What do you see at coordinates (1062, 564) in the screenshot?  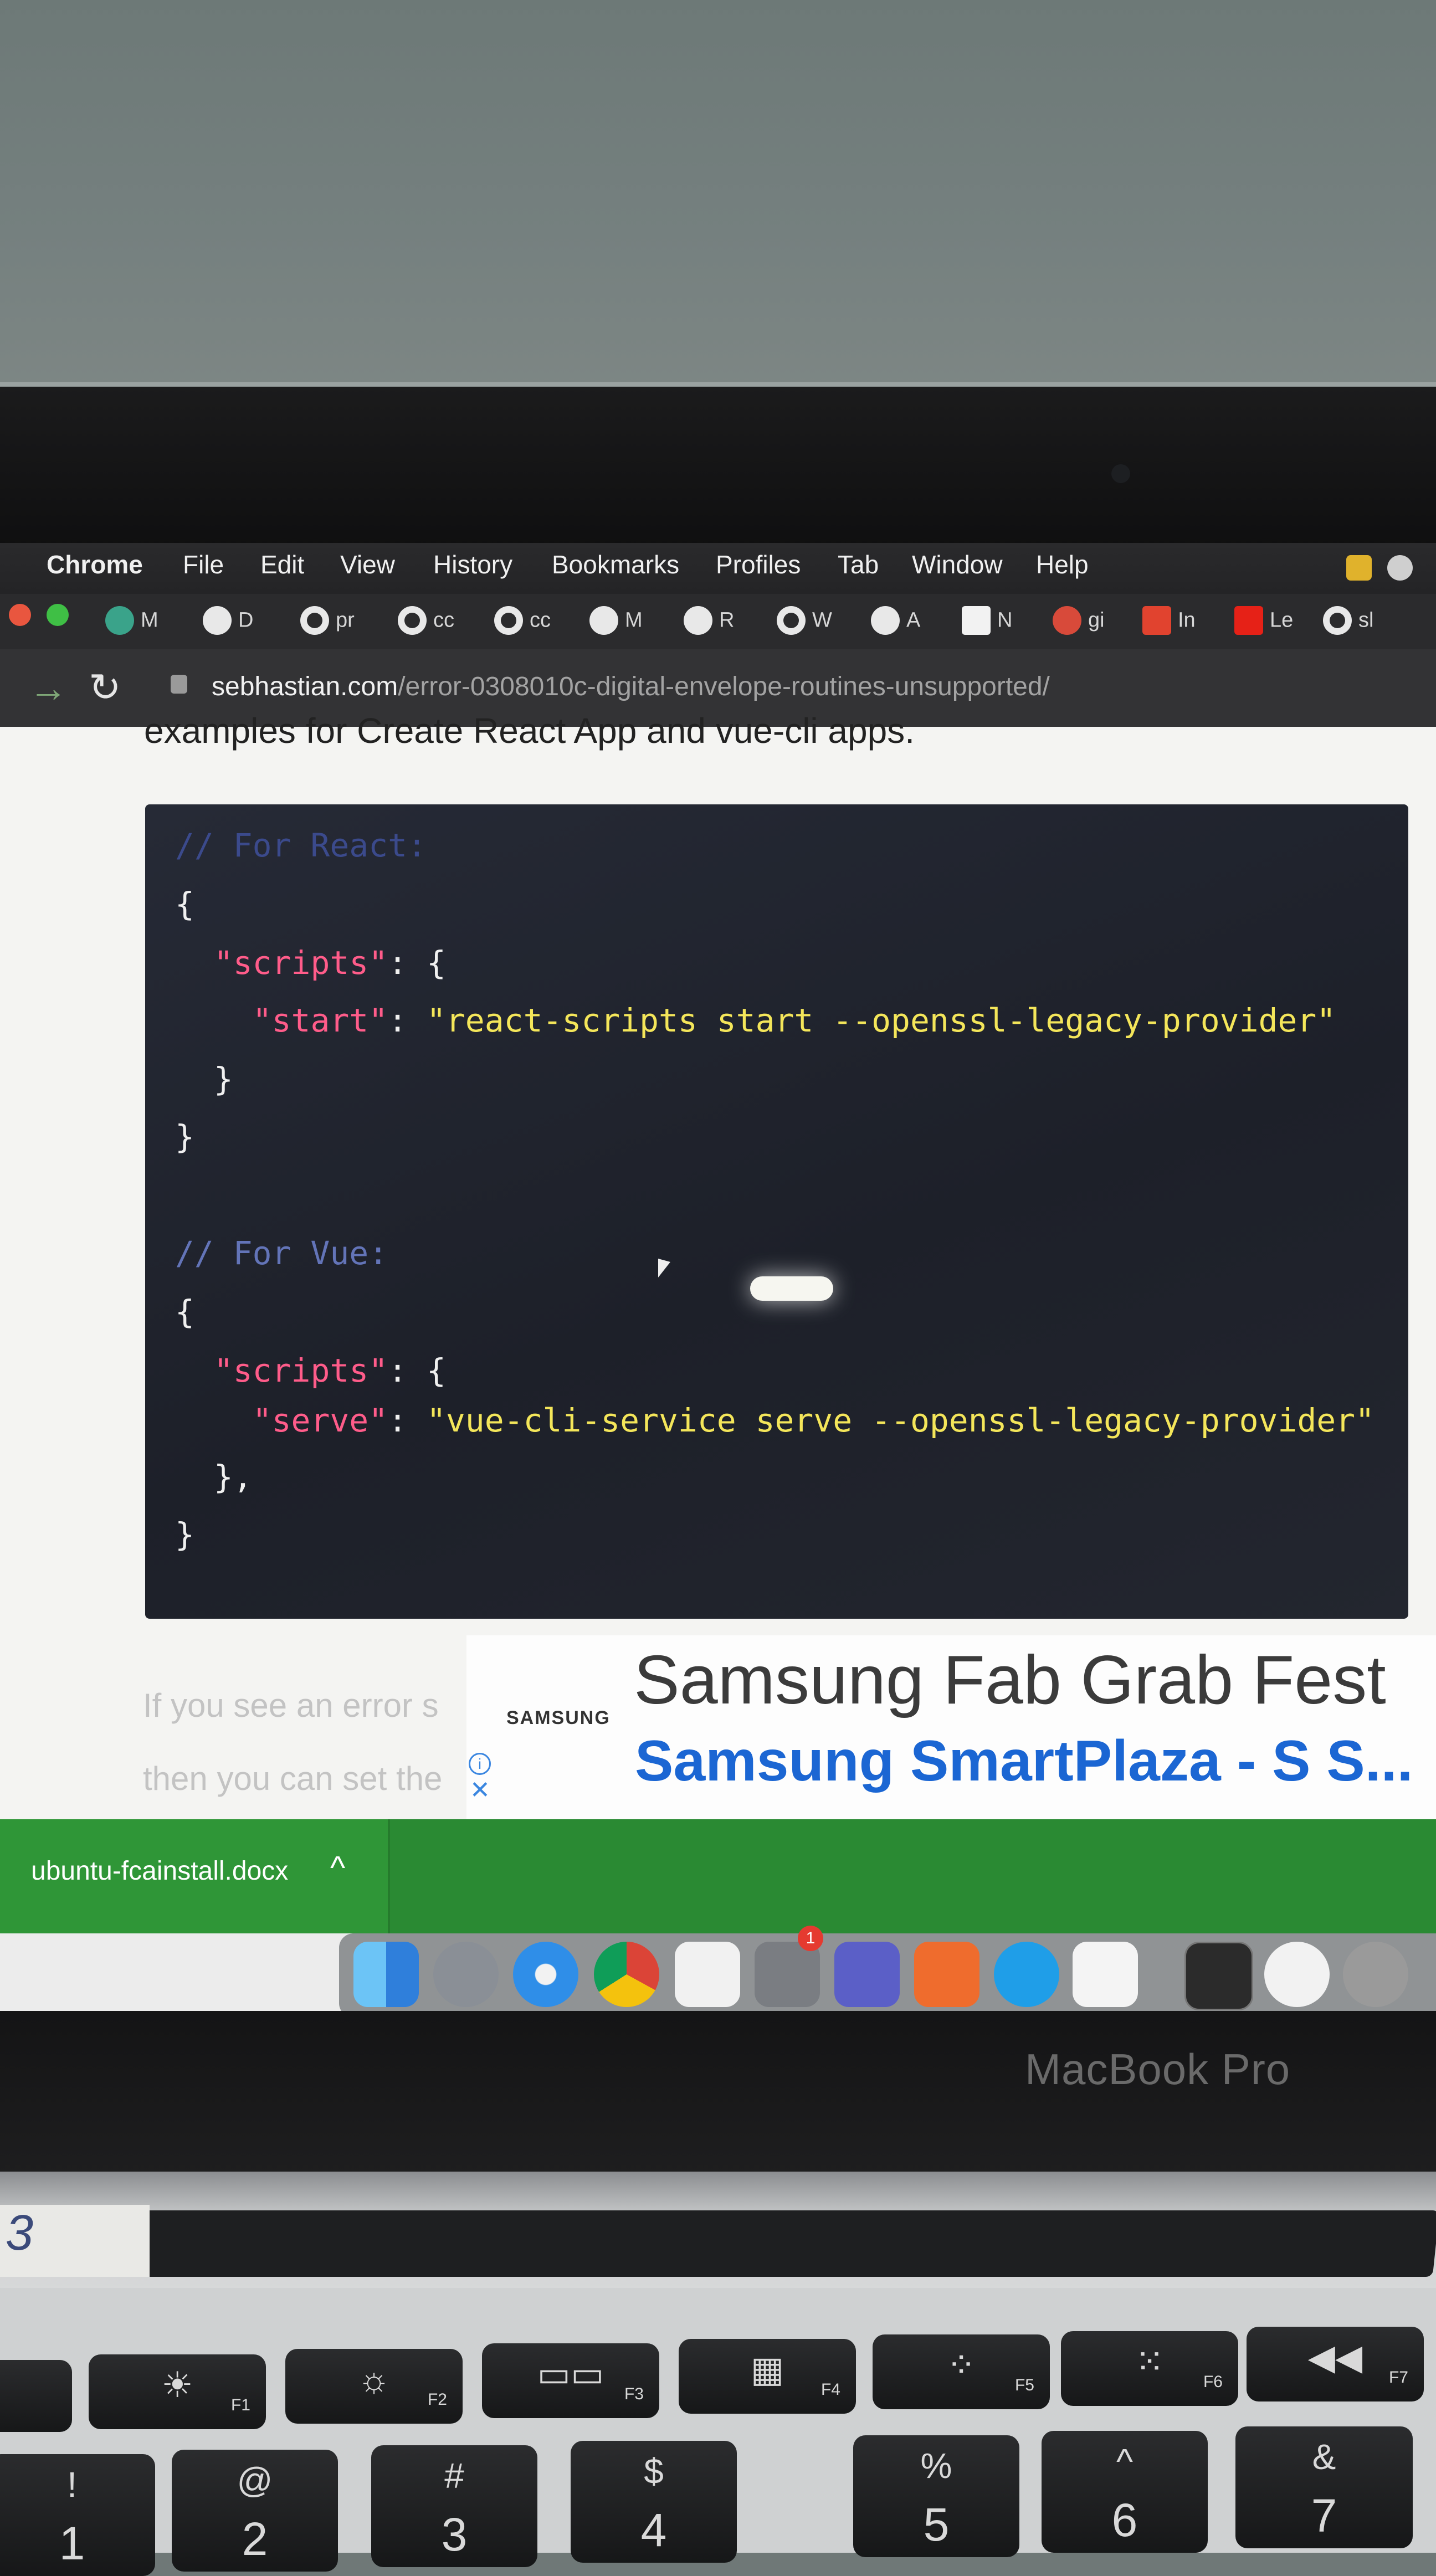 I see `menu-help: Help` at bounding box center [1062, 564].